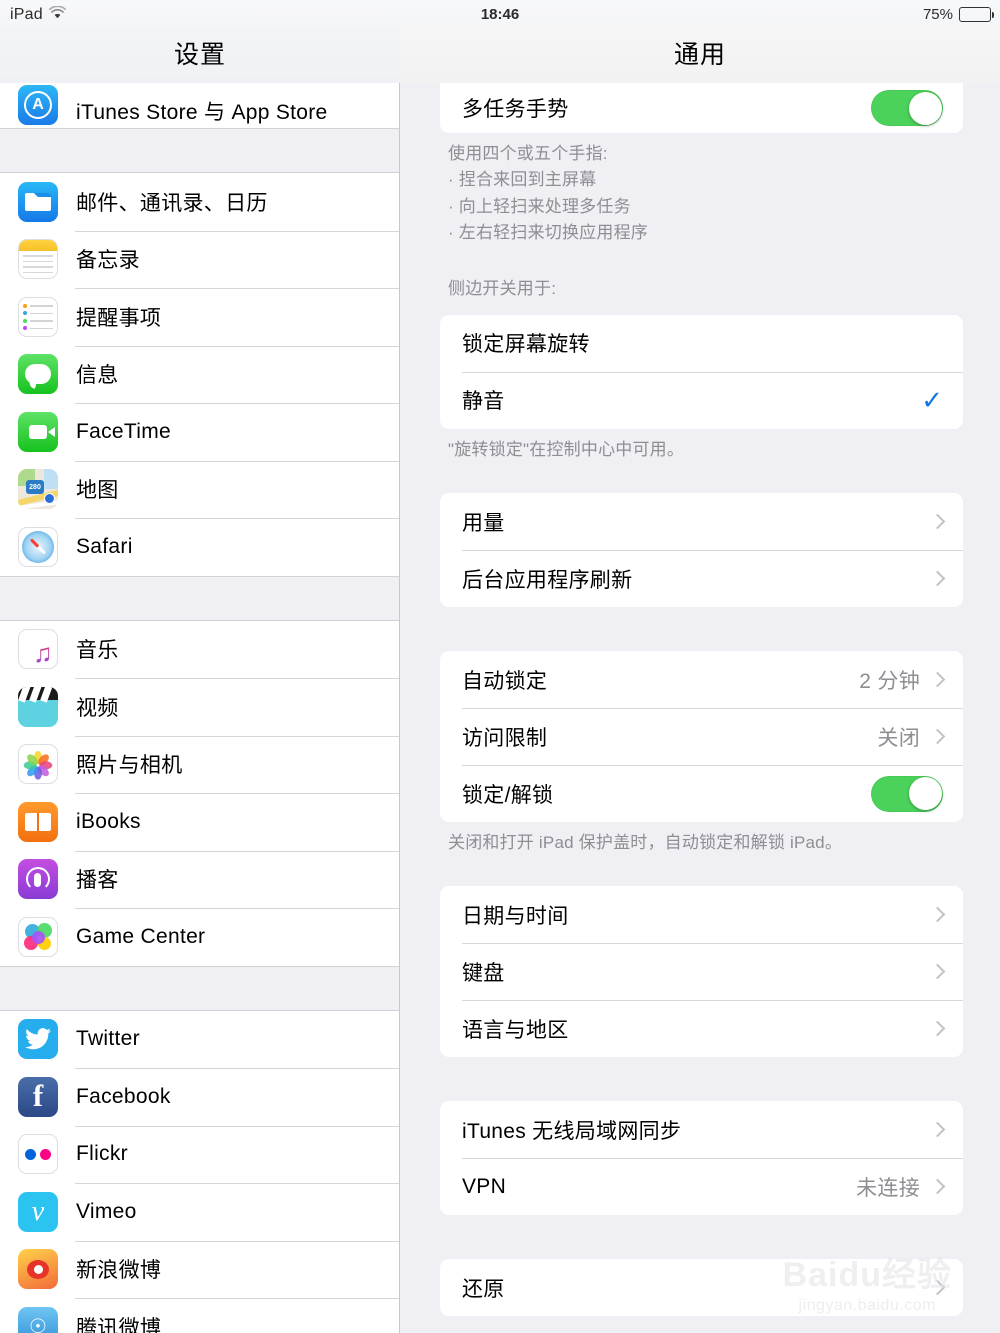 The height and width of the screenshot is (1333, 1000). Describe the element at coordinates (199, 937) in the screenshot. I see `sidebar-item-game-center: Game Center` at that location.